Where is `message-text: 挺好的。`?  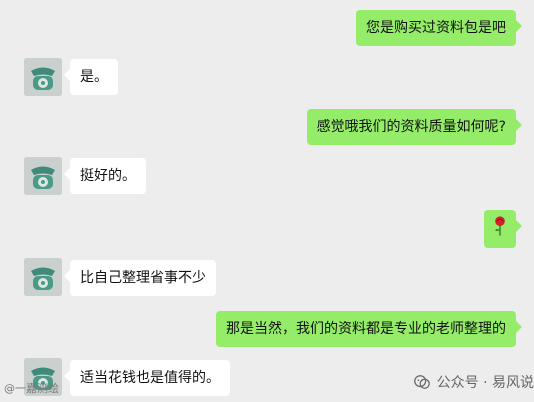
message-text: 挺好的。 is located at coordinates (108, 176).